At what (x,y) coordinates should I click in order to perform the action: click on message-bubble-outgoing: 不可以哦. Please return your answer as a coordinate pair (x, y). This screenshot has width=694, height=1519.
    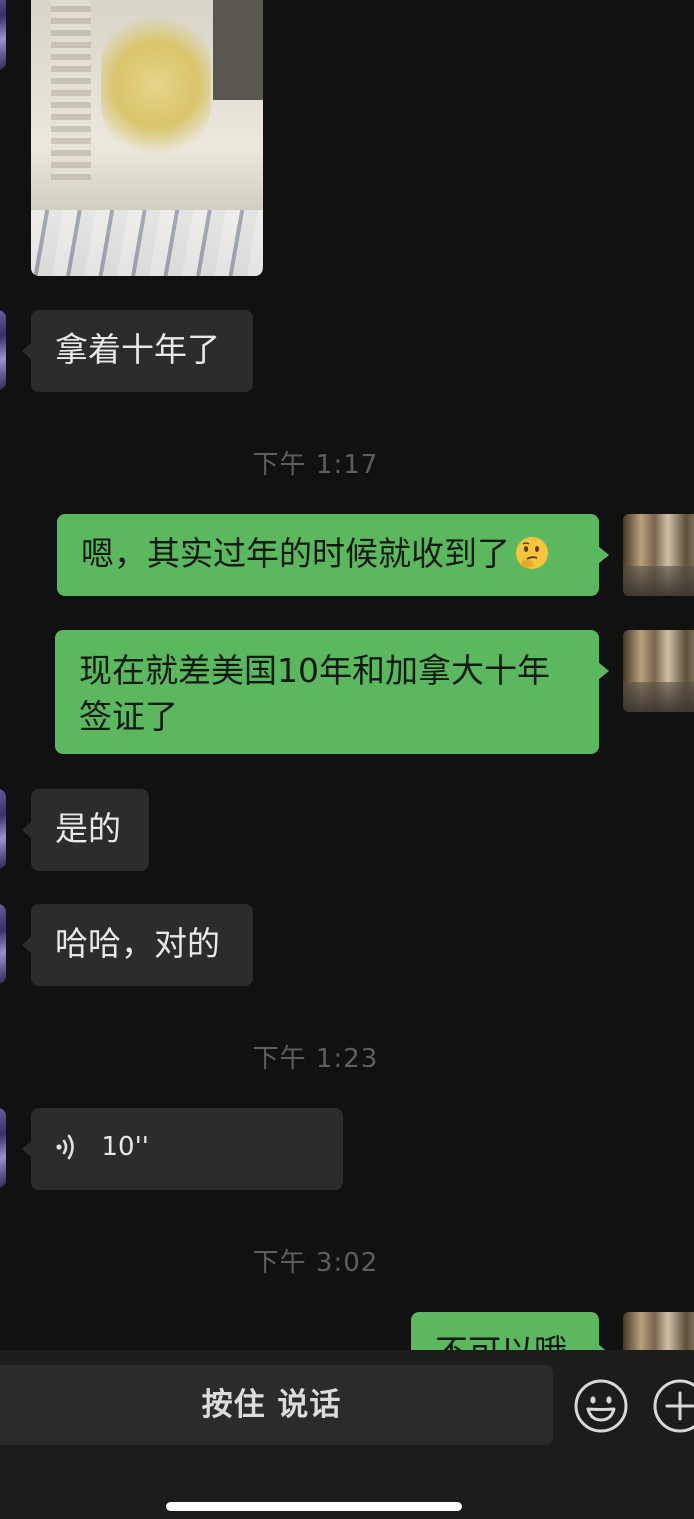
    Looking at the image, I should click on (510, 1331).